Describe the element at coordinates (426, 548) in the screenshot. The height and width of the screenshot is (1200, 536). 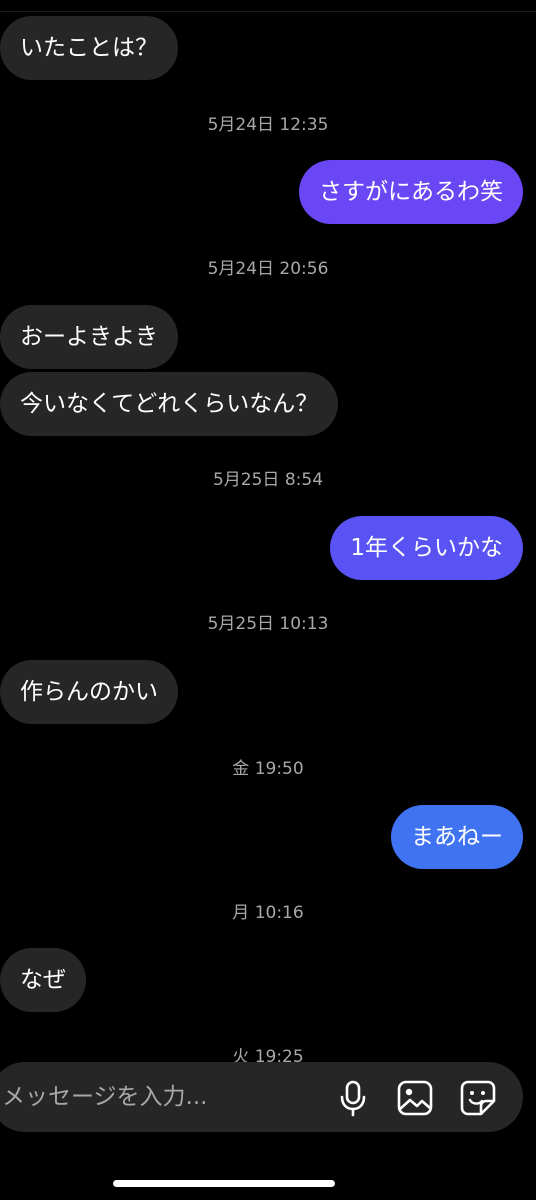
I see `outgoing-message-bubble: 1年くらいかな` at that location.